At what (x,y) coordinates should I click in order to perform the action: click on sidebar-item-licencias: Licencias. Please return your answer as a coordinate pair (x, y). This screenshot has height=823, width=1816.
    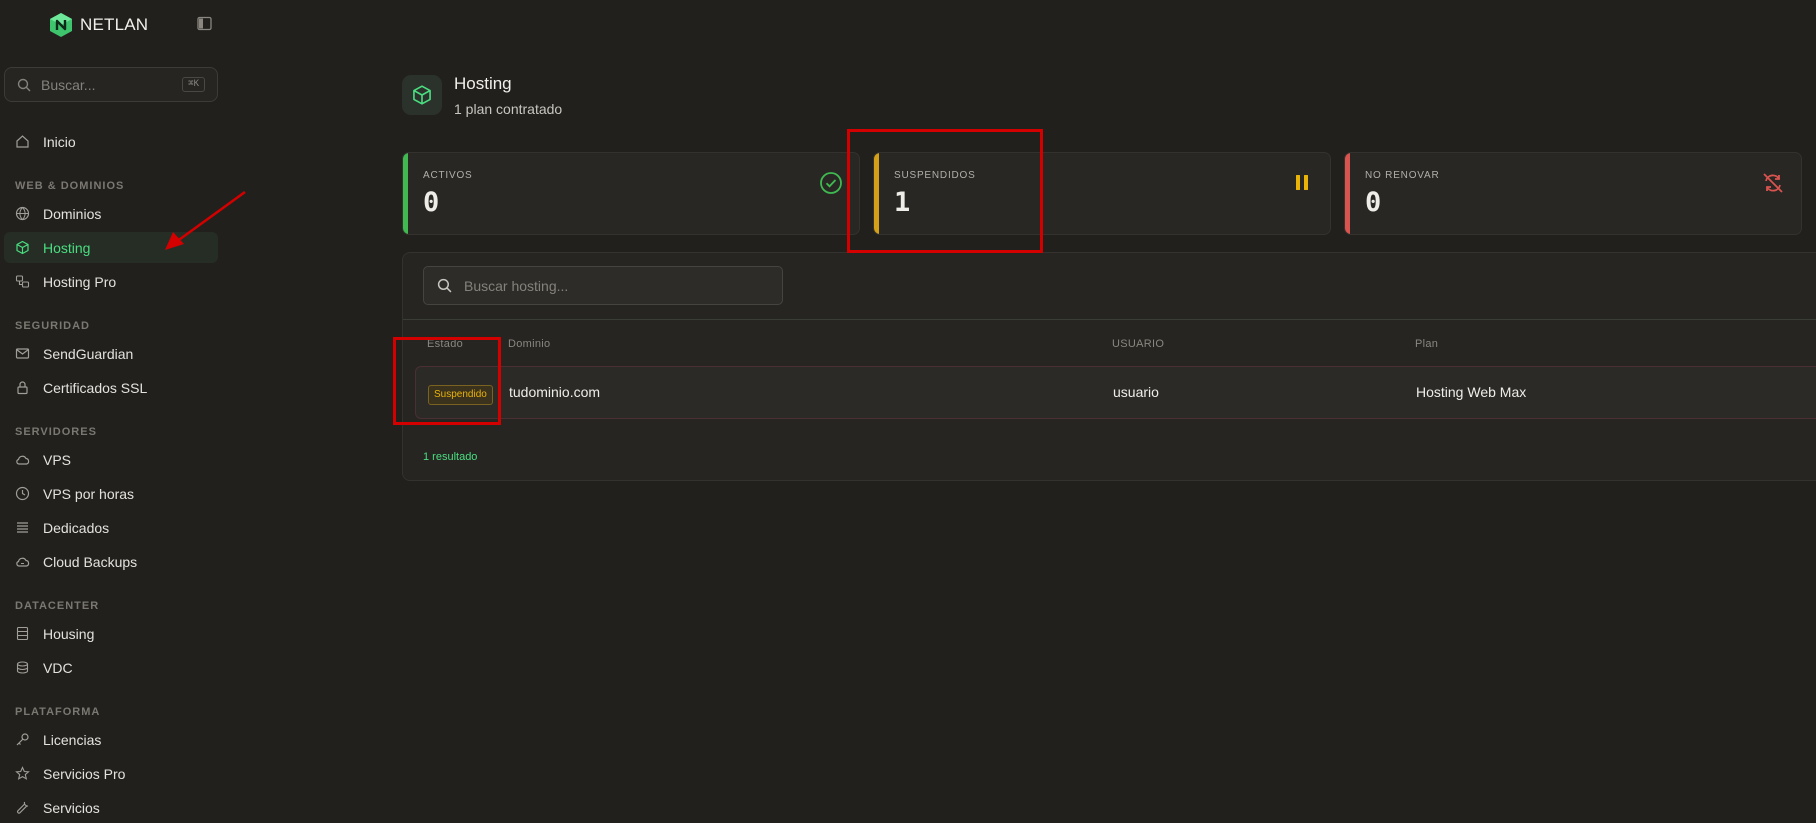
    Looking at the image, I should click on (111, 739).